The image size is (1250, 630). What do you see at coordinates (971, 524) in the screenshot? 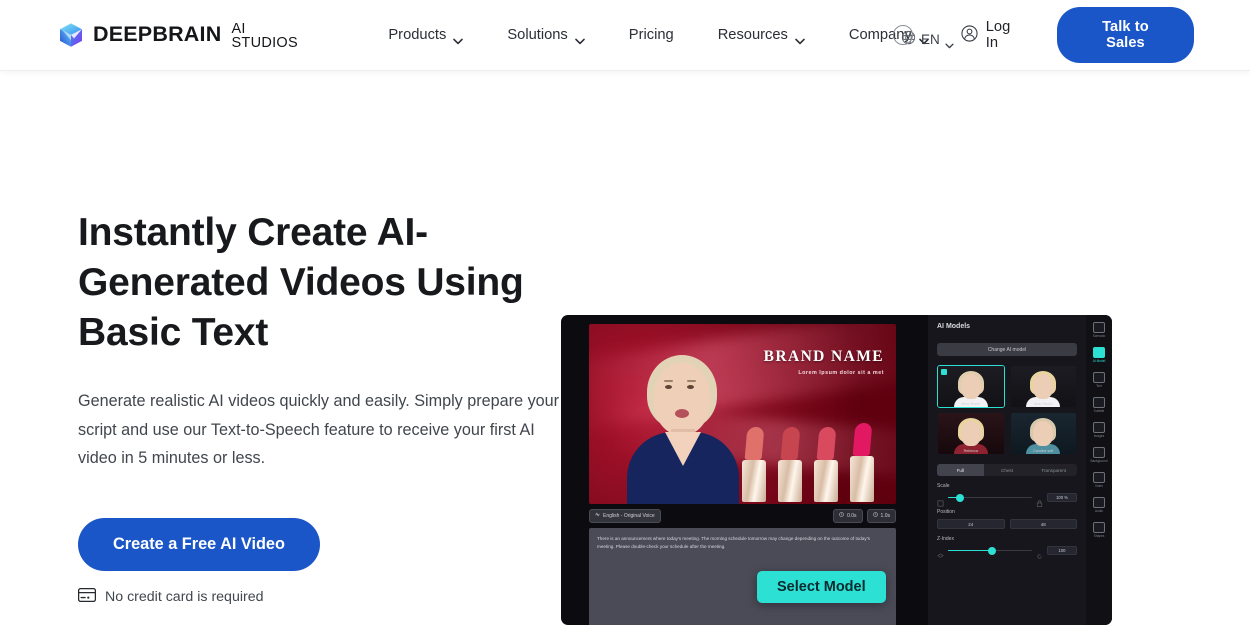
I see `position-x-input: 24` at bounding box center [971, 524].